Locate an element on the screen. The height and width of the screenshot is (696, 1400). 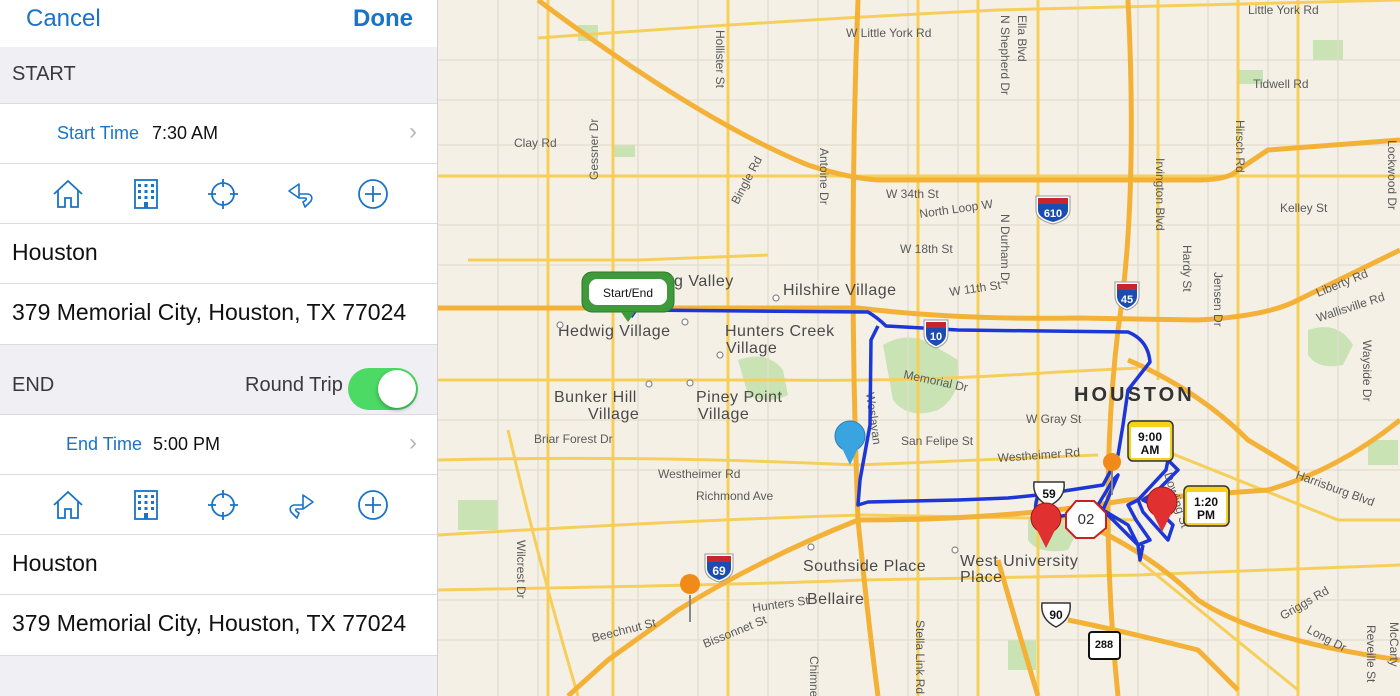
street-label: Antoine Dr is located at coordinates (824, 176).